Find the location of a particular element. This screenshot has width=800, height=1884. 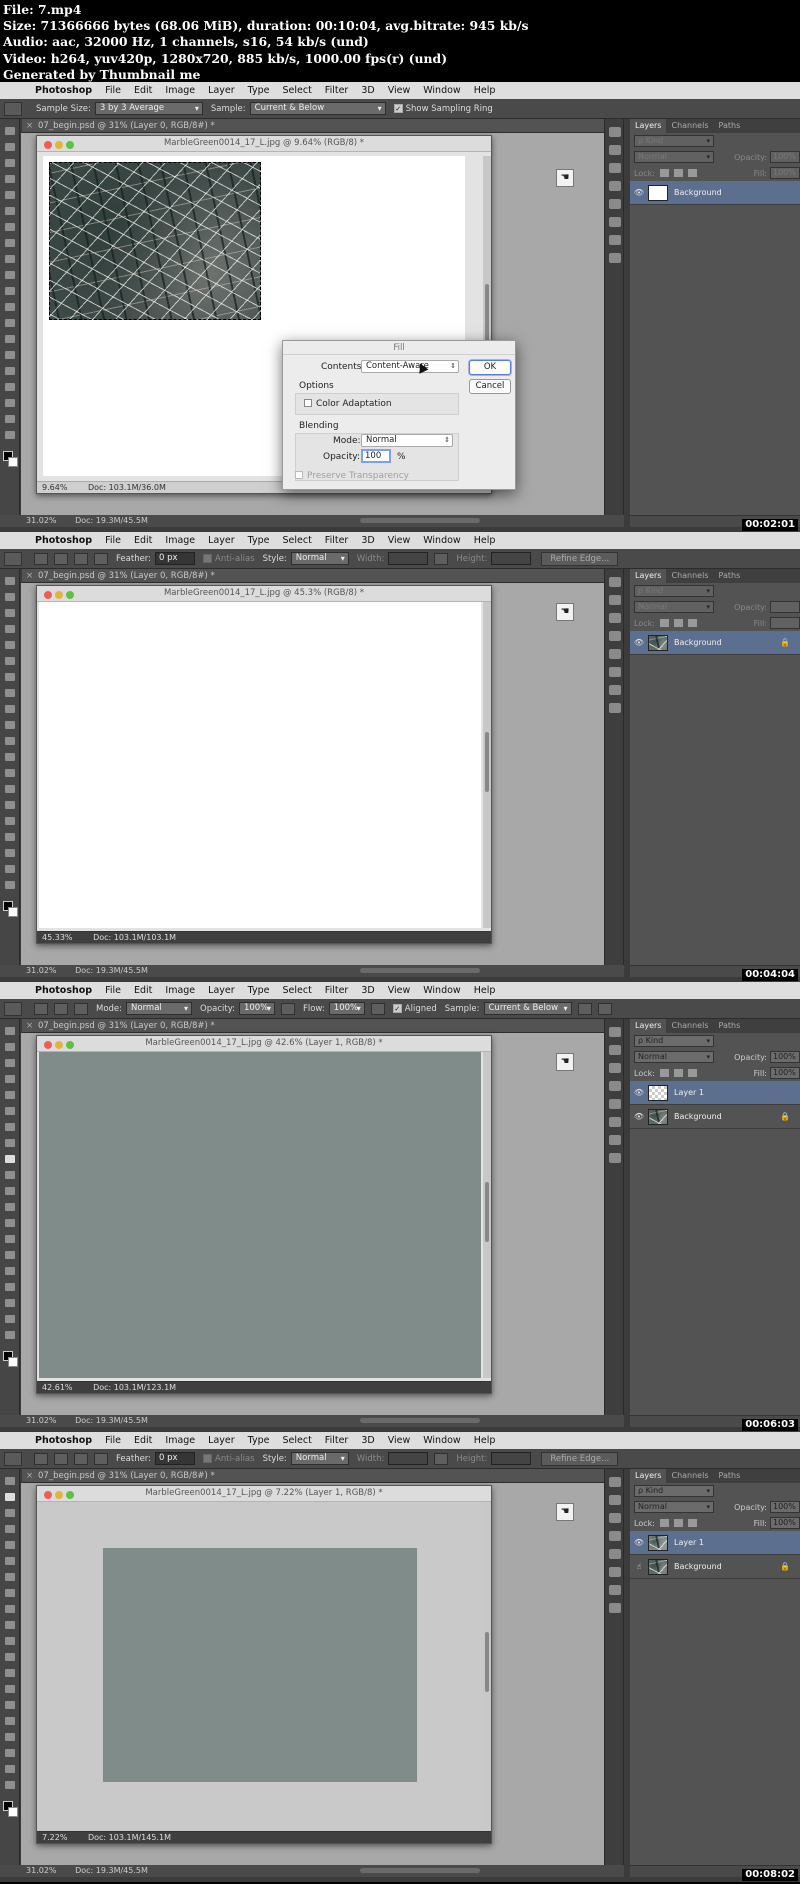

layer-name: Layer 1 is located at coordinates (689, 1542).